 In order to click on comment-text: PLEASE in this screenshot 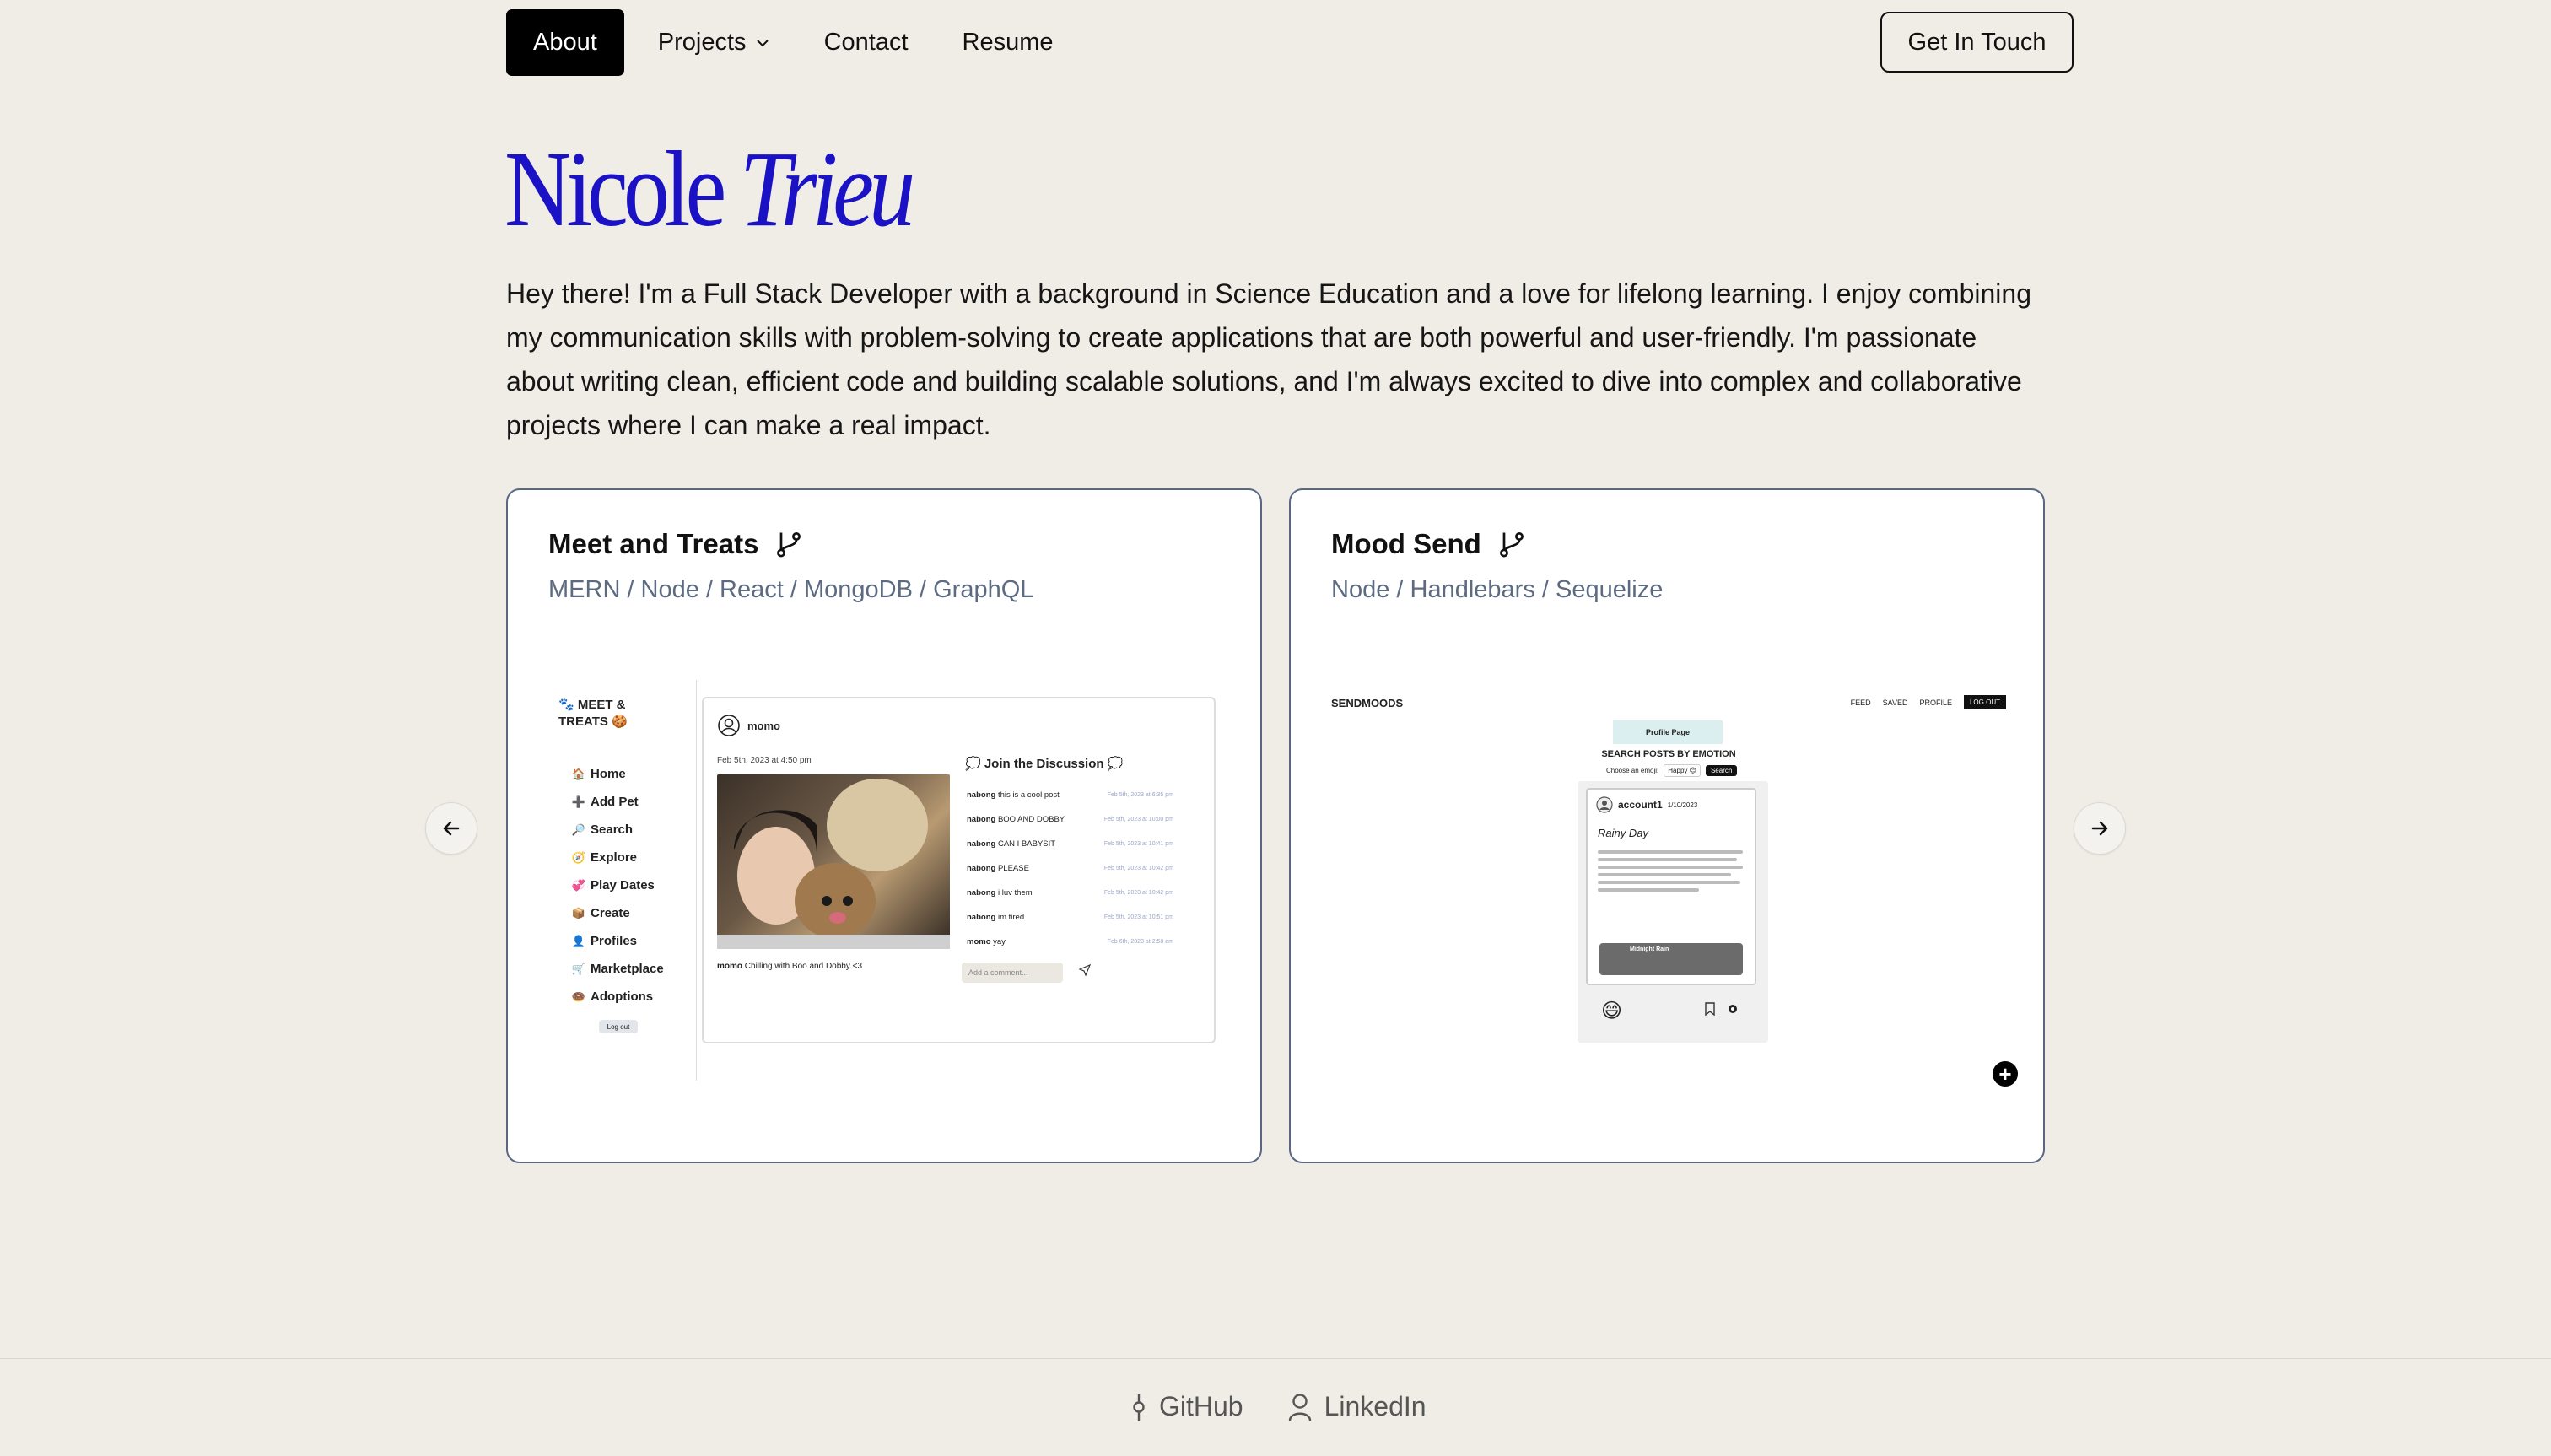, I will do `click(1013, 869)`.